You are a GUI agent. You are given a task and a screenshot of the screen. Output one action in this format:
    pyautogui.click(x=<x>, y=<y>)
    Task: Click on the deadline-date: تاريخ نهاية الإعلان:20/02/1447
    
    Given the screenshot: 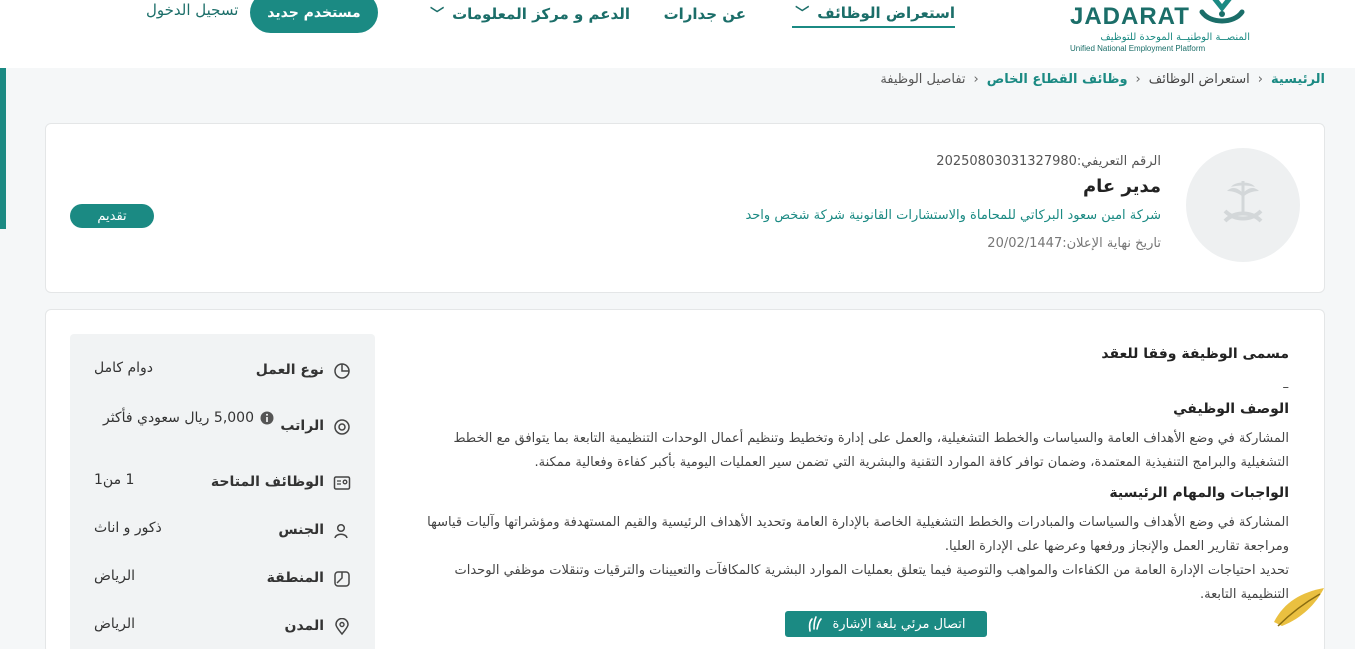 What is the action you would take?
    pyautogui.click(x=1074, y=243)
    